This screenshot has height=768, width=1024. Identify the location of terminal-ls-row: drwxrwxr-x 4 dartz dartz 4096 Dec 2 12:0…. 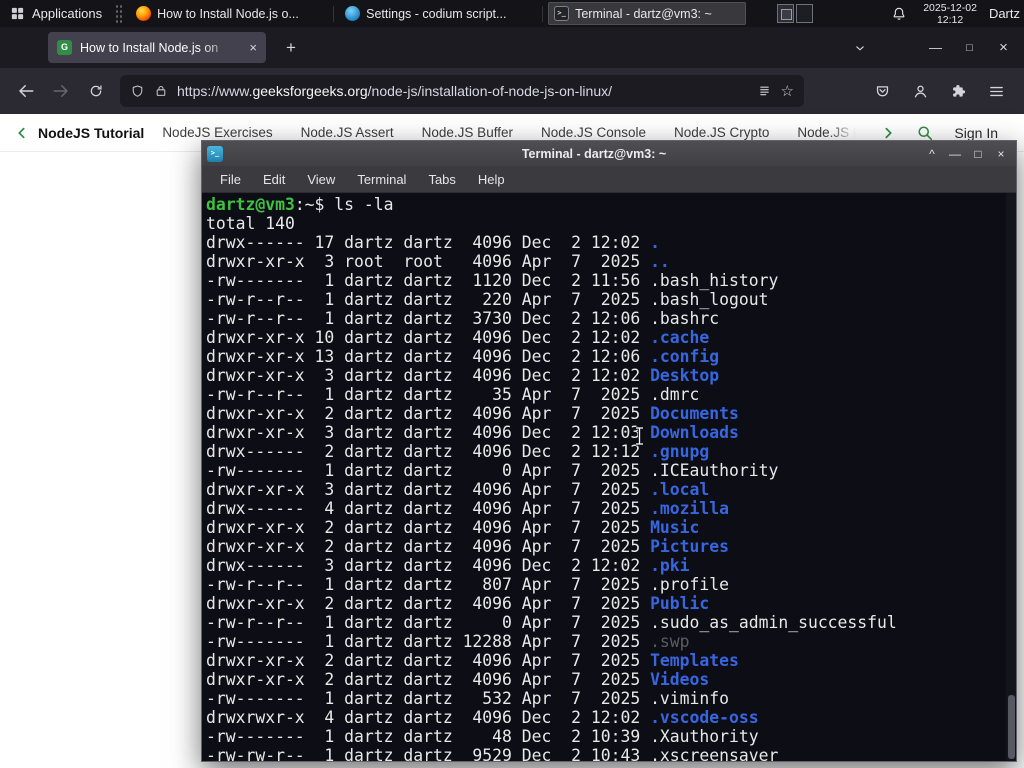
(551, 717).